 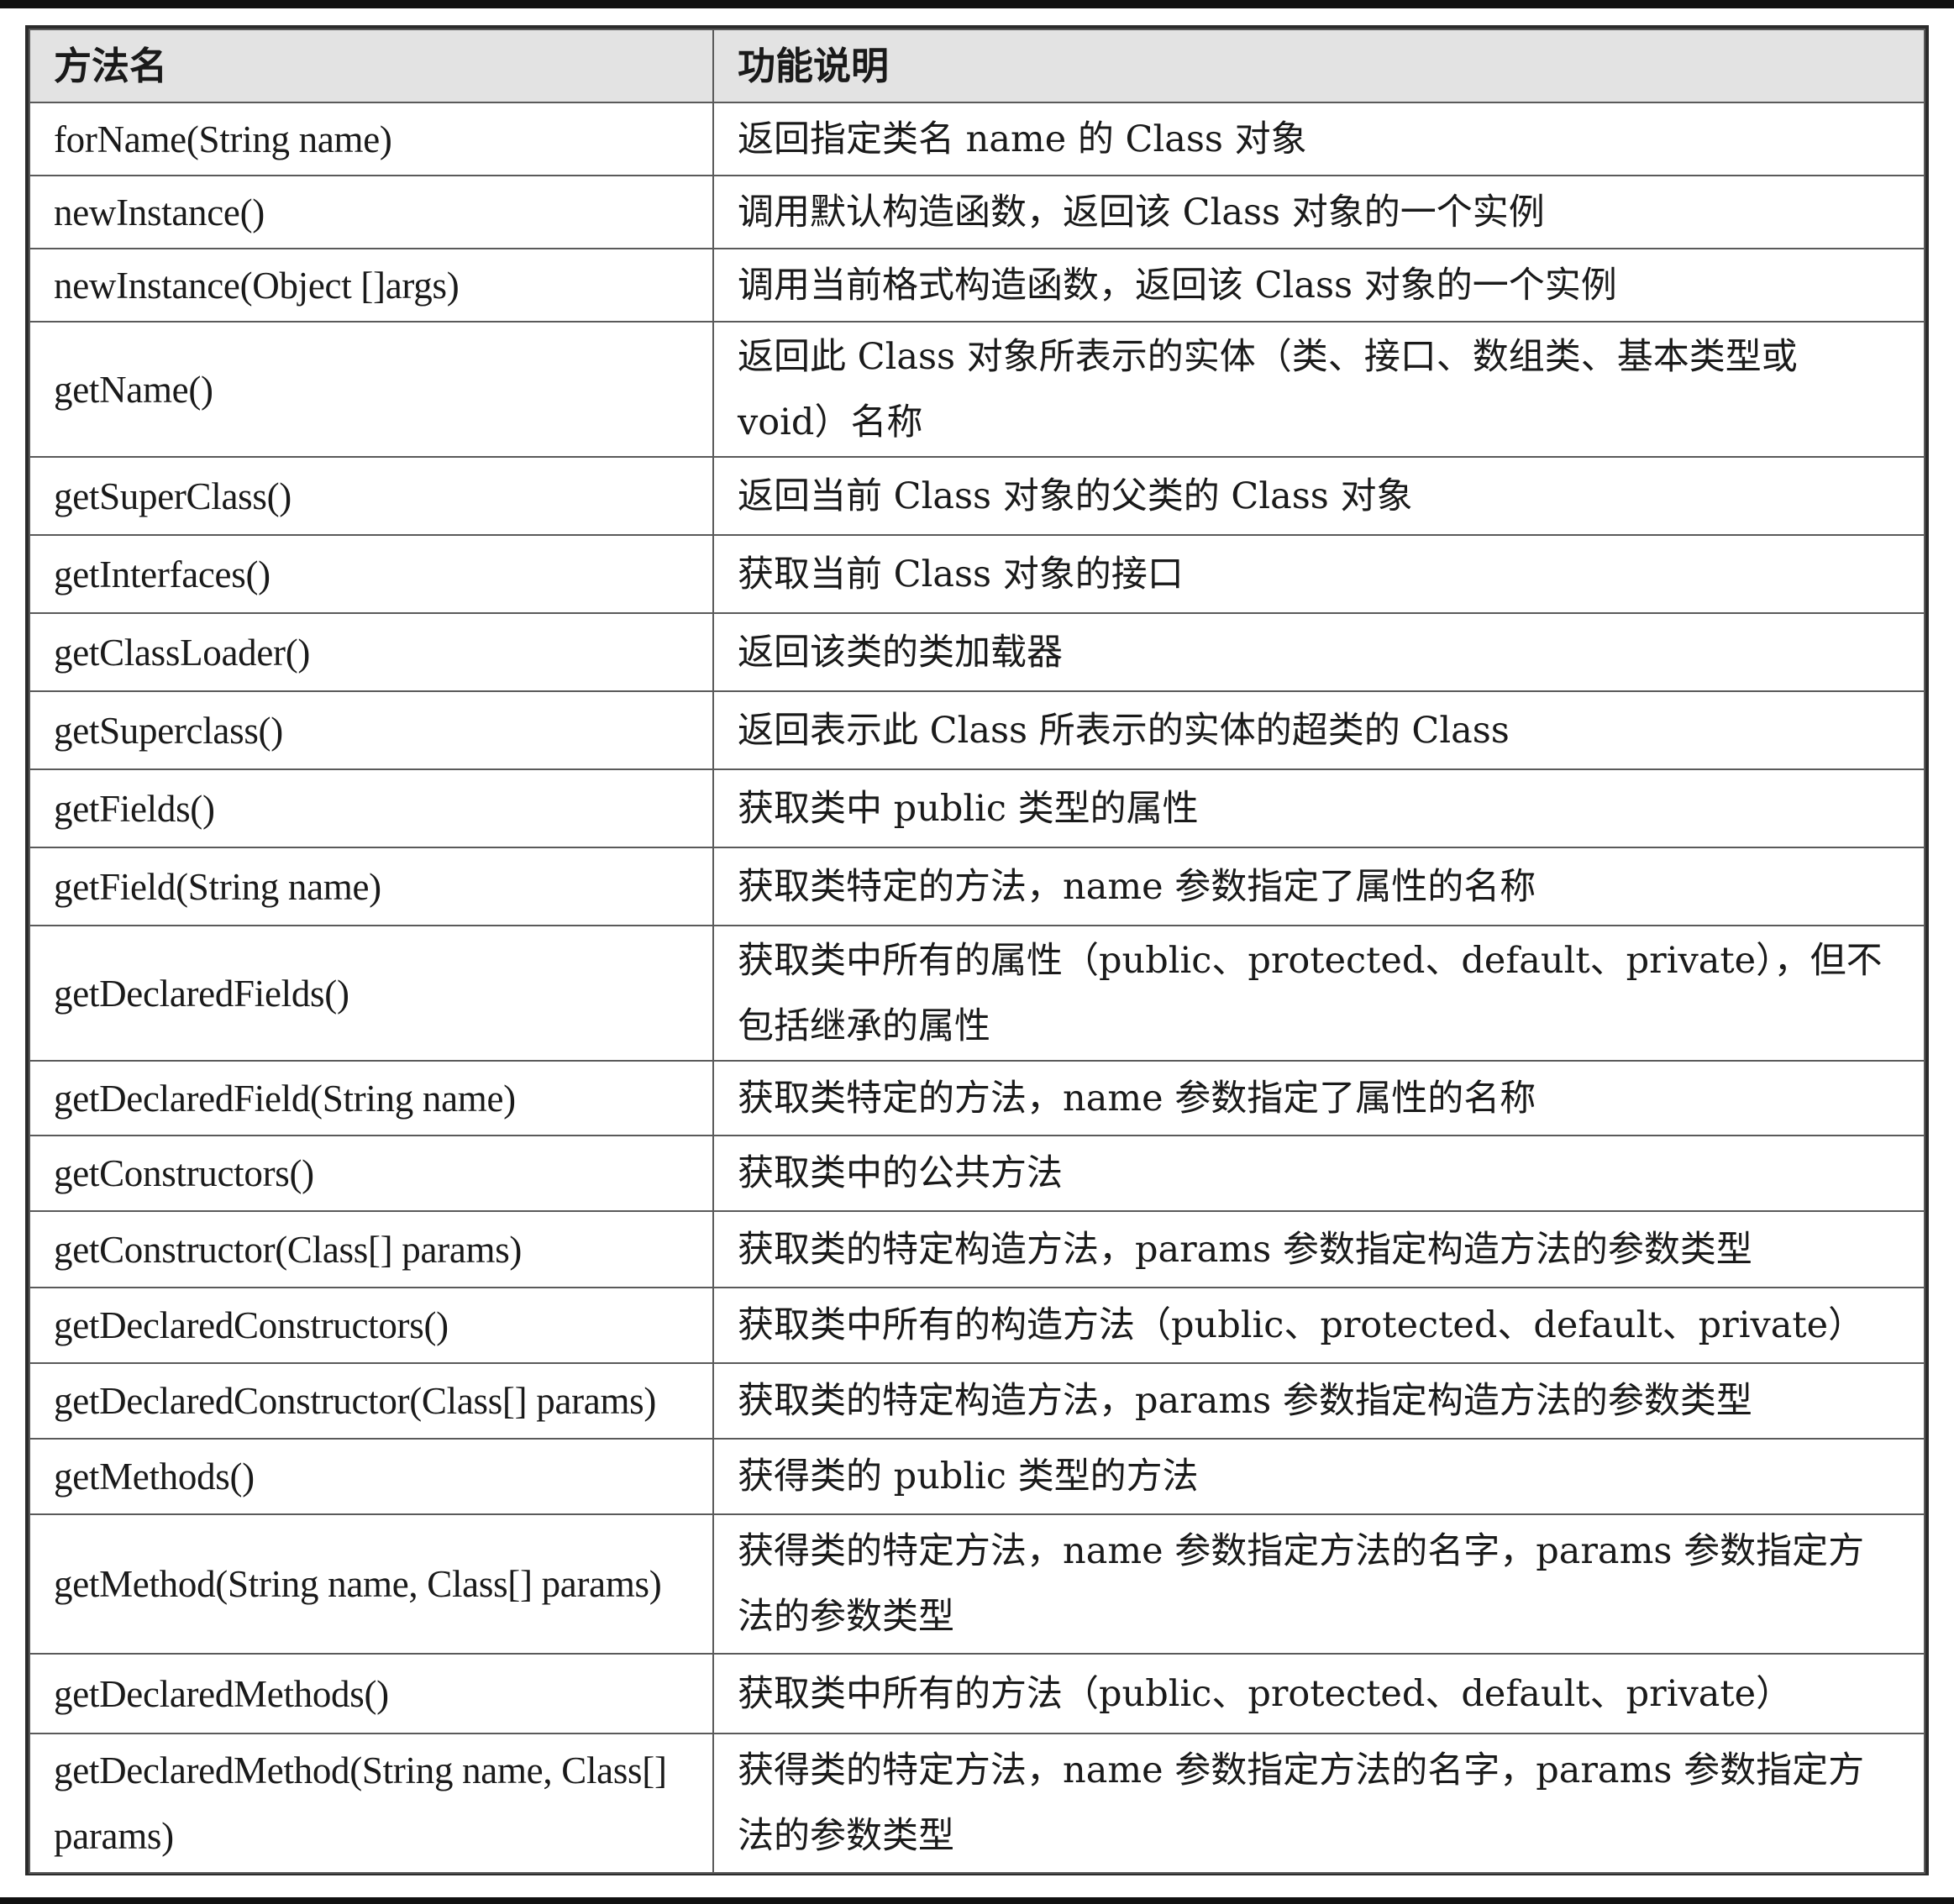 What do you see at coordinates (1318, 212) in the screenshot?
I see `description-cell: 调用默认构造函数，返回该 Class 对象的一个实例` at bounding box center [1318, 212].